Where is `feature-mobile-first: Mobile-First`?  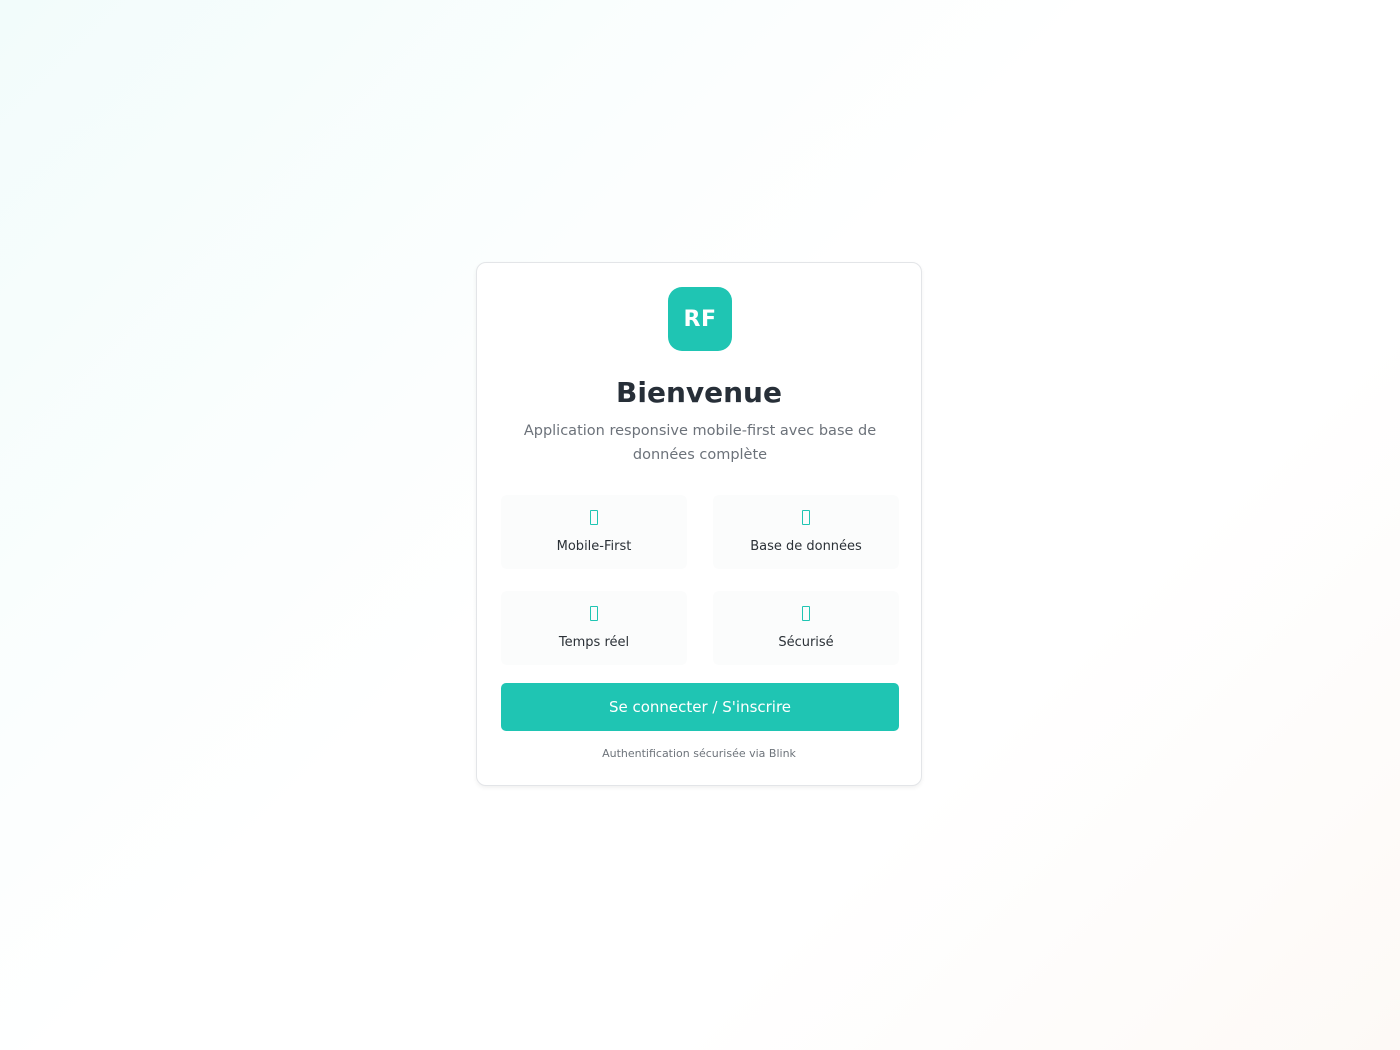
feature-mobile-first: Mobile-First is located at coordinates (594, 532).